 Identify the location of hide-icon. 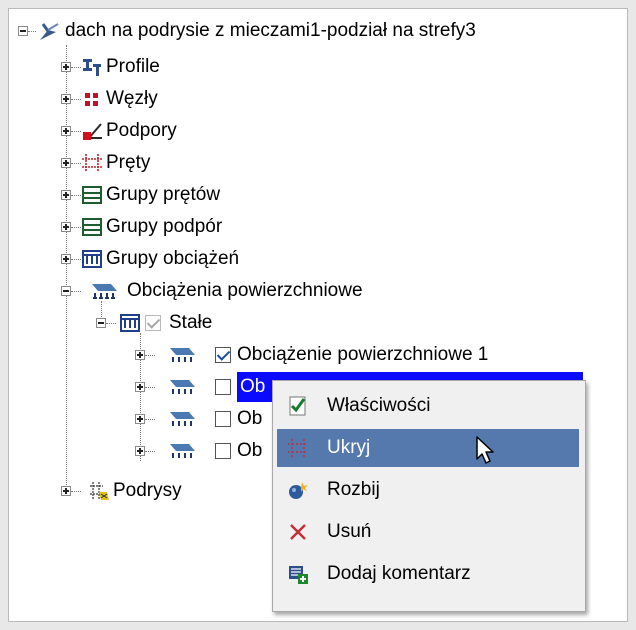
(298, 448).